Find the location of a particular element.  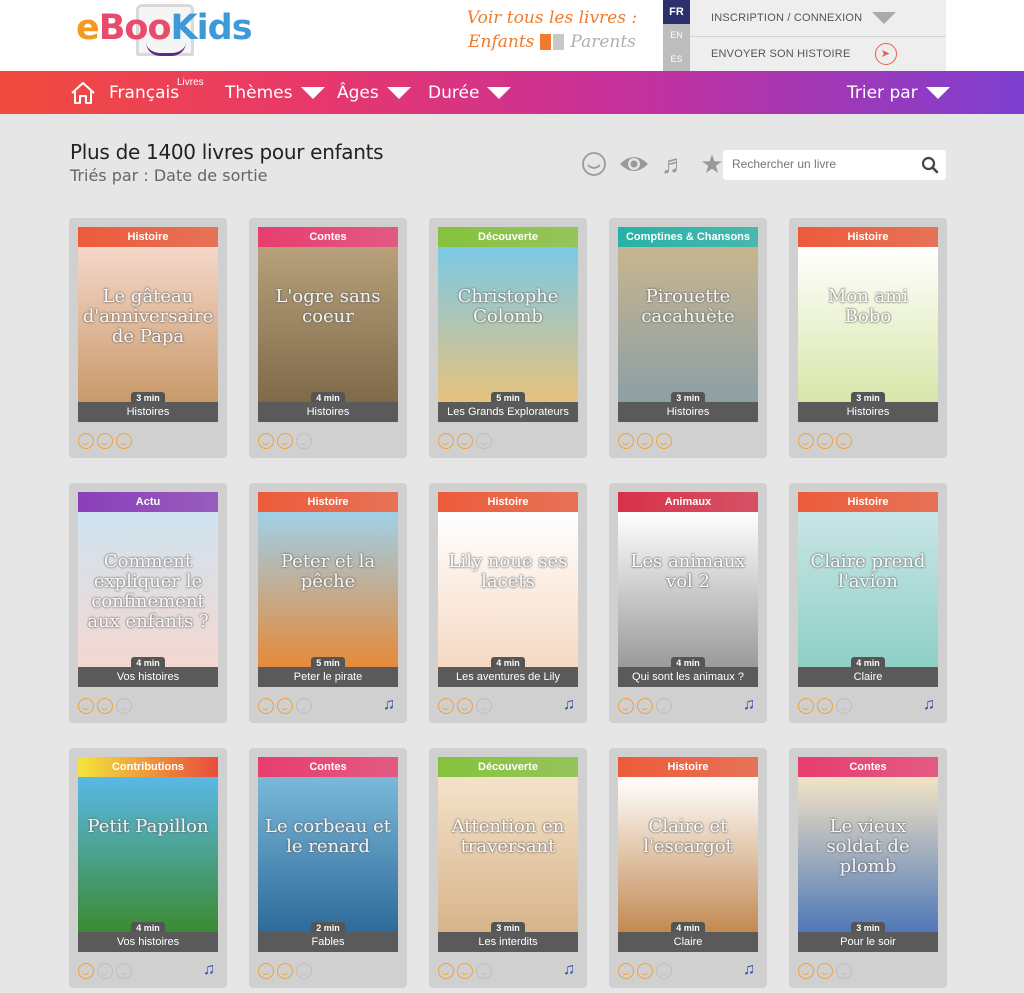

music-note-icon: ♫ is located at coordinates (209, 969).